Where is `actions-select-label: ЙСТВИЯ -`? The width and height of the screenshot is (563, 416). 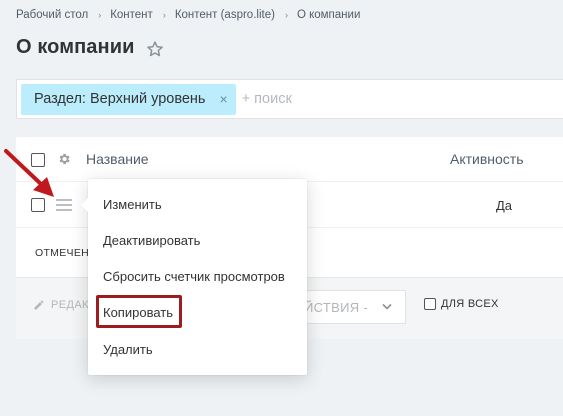
actions-select-label: ЙСТВИЯ - is located at coordinates (336, 307).